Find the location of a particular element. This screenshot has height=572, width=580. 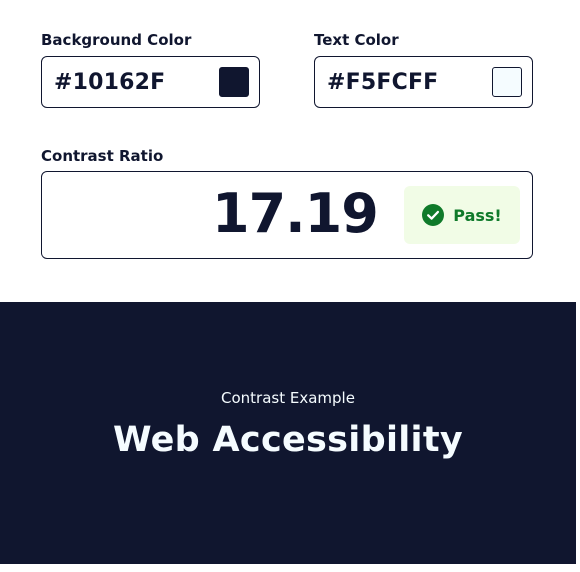

text-color-label: Text Color is located at coordinates (356, 40).